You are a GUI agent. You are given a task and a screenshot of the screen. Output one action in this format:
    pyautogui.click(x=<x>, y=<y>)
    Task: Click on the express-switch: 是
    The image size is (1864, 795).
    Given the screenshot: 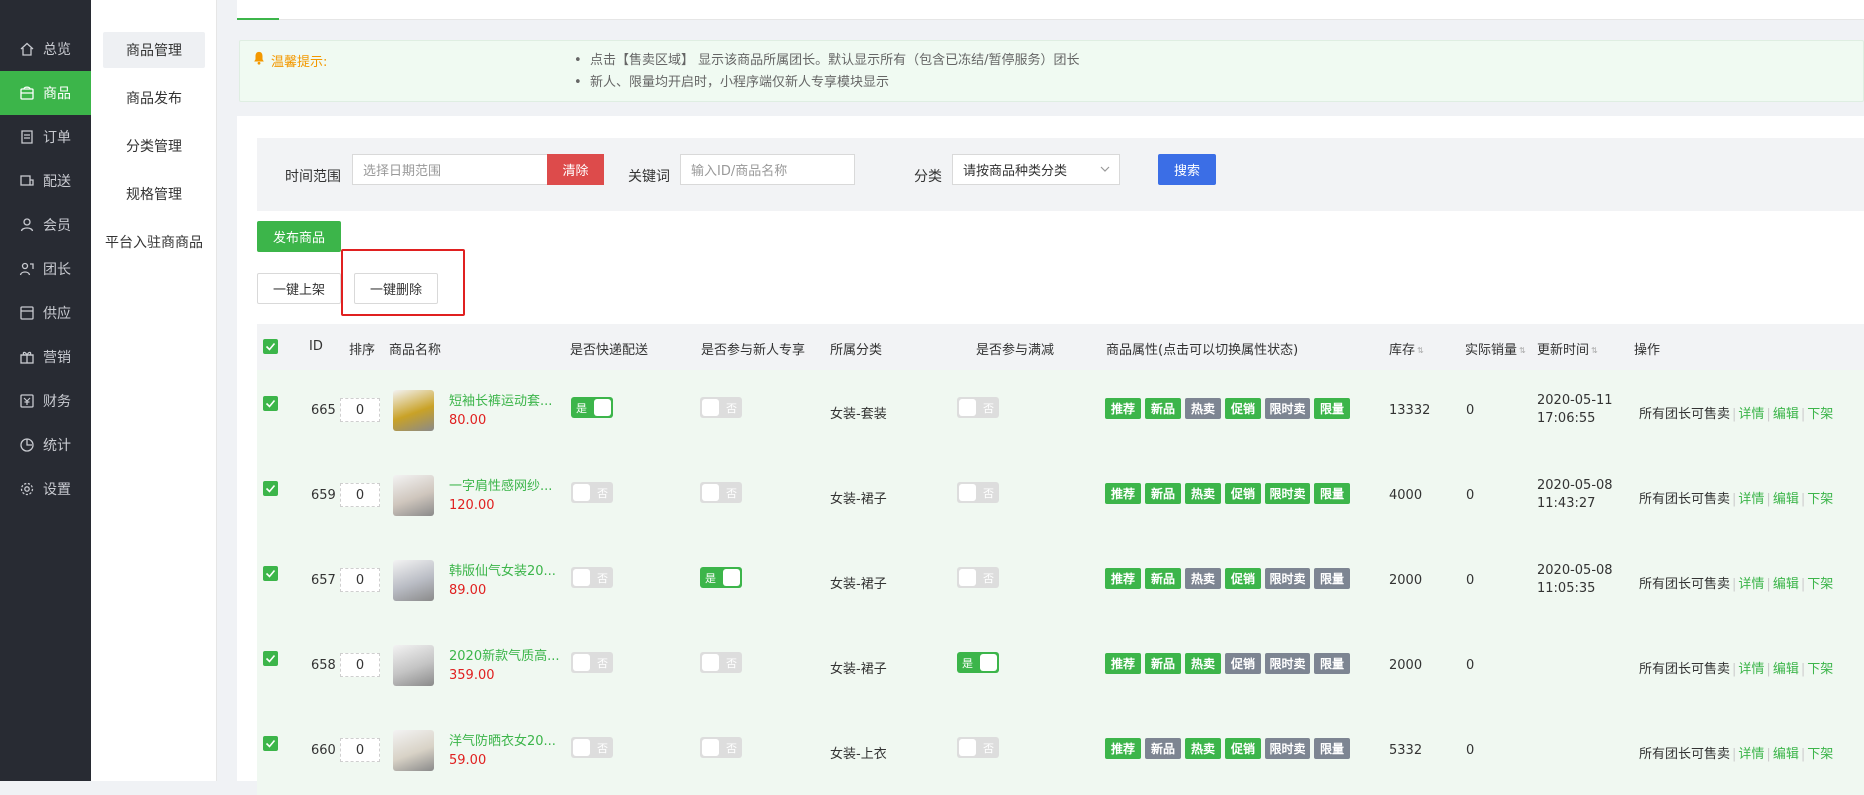 What is the action you would take?
    pyautogui.click(x=592, y=407)
    